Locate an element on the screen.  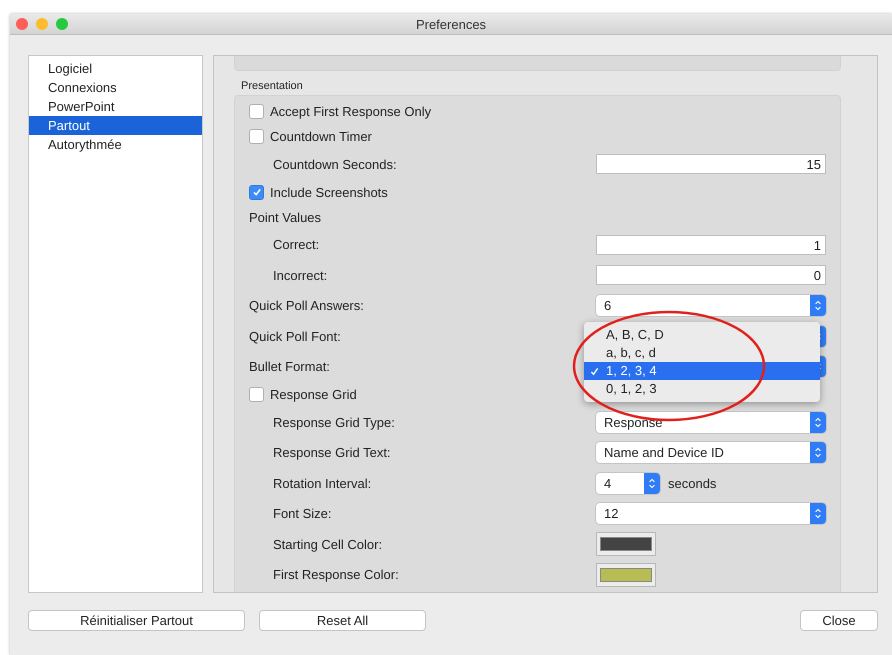
field-label: Quick Poll Answers: is located at coordinates (306, 306).